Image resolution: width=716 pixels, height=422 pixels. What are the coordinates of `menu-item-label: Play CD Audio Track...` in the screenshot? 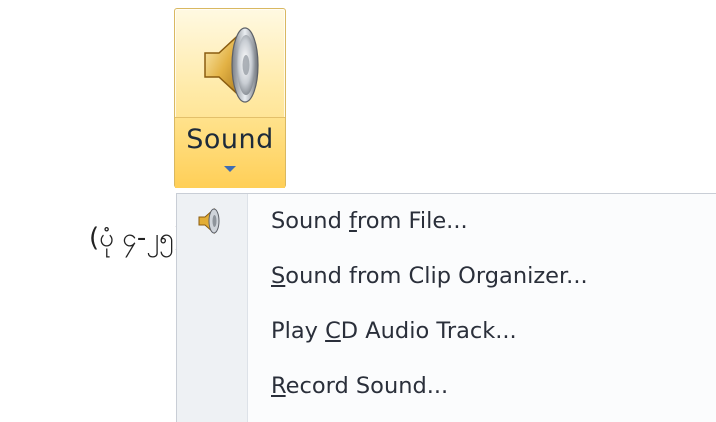 It's located at (394, 331).